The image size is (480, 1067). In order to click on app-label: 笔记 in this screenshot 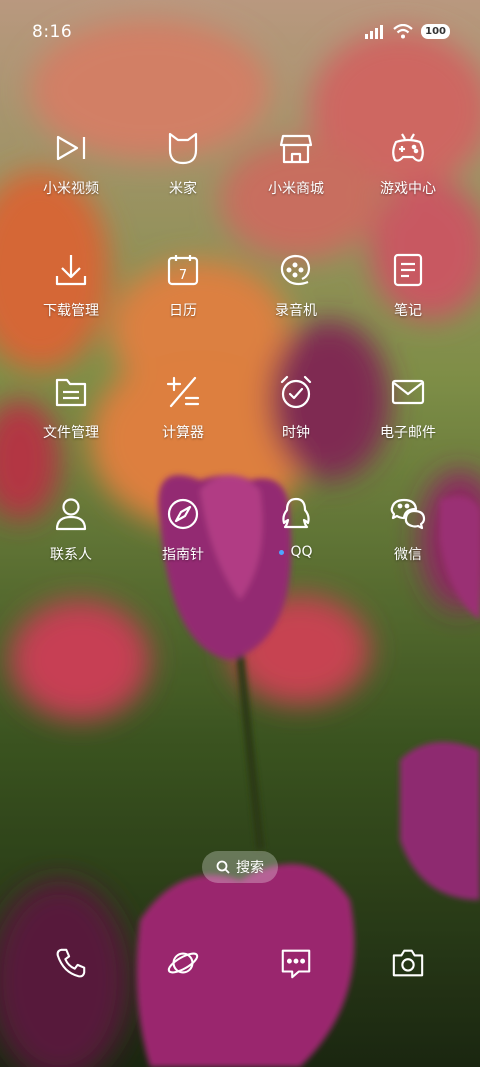, I will do `click(408, 311)`.